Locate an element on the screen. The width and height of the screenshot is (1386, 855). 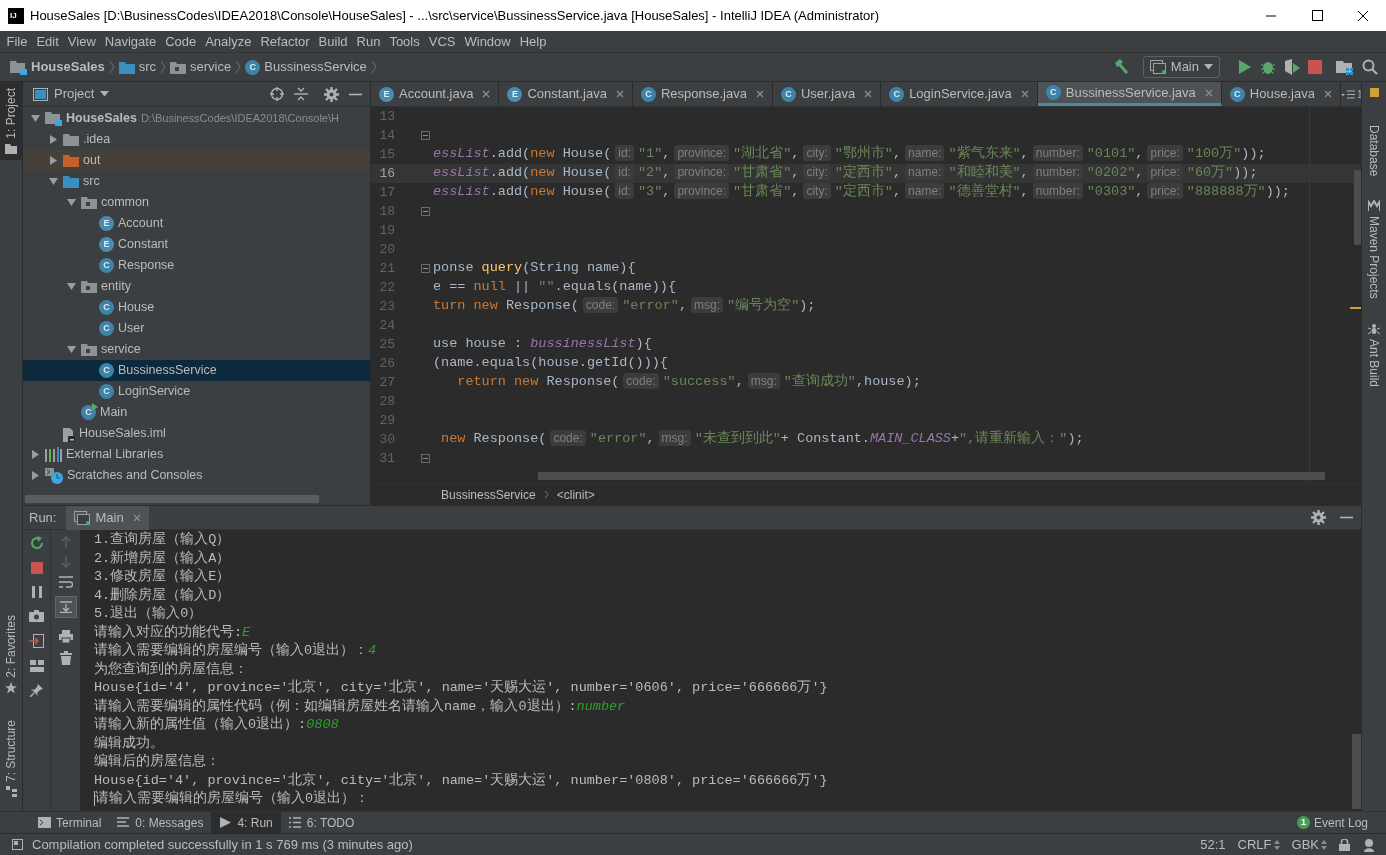
coverage-icon is located at coordinates (1292, 67).